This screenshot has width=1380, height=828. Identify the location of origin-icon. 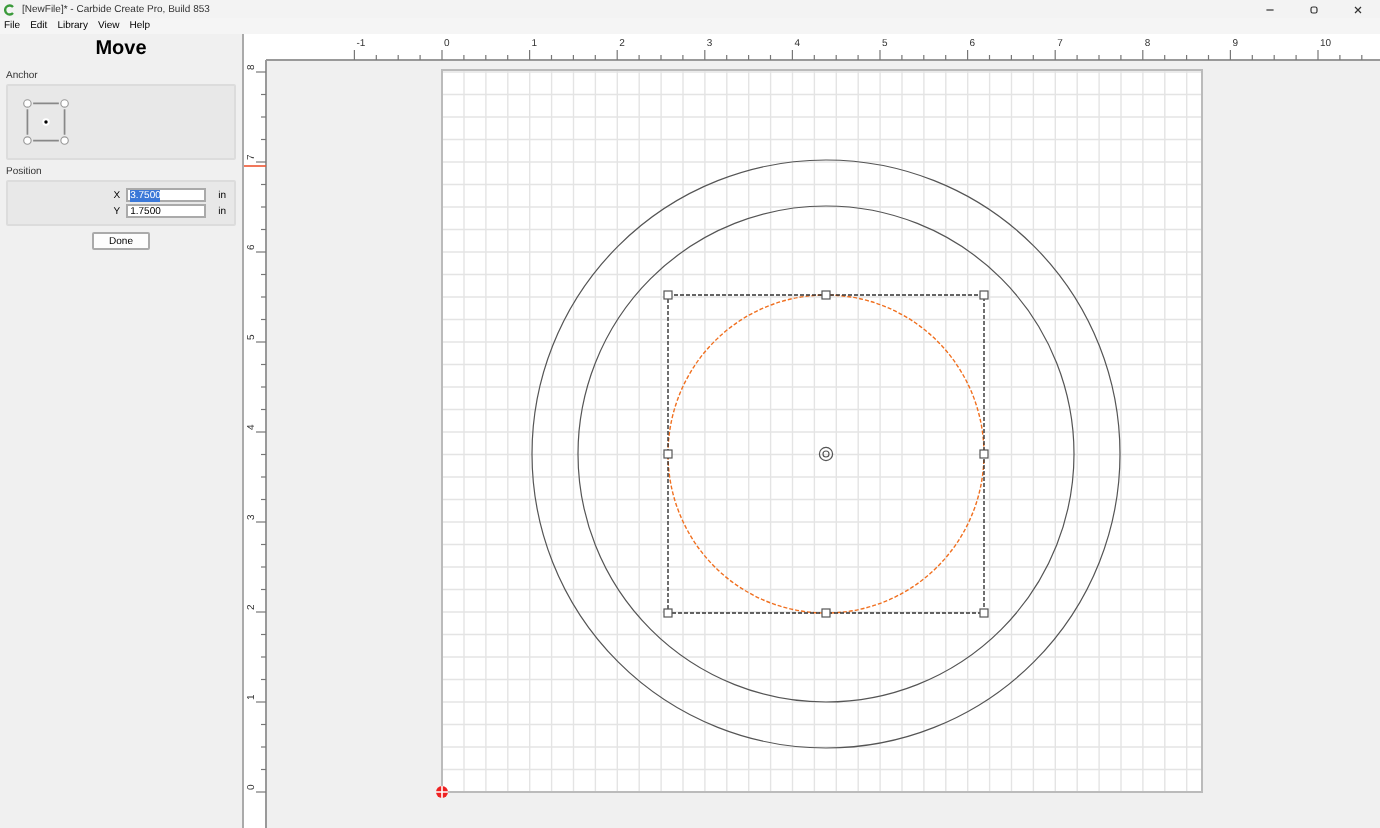
(442, 792).